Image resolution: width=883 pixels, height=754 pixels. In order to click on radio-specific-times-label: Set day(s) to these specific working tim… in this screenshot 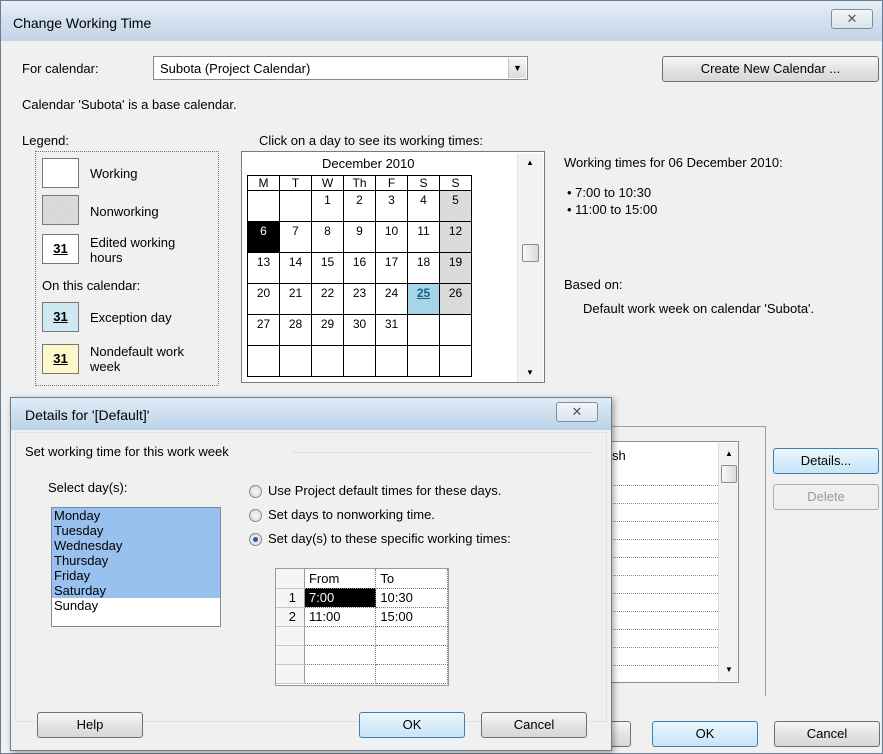, I will do `click(389, 538)`.